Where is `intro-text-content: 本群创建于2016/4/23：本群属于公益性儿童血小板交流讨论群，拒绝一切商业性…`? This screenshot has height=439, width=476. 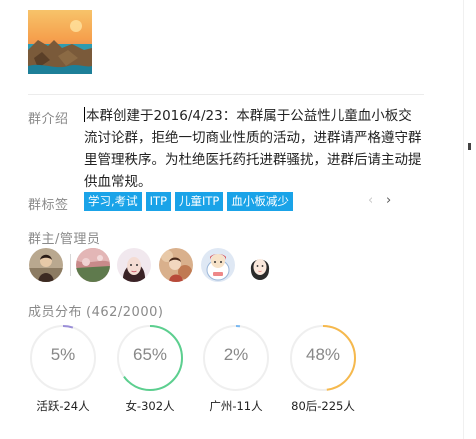 intro-text-content: 本群创建于2016/4/23：本群属于公益性儿童血小板交流讨论群，拒绝一切商业性… is located at coordinates (253, 149).